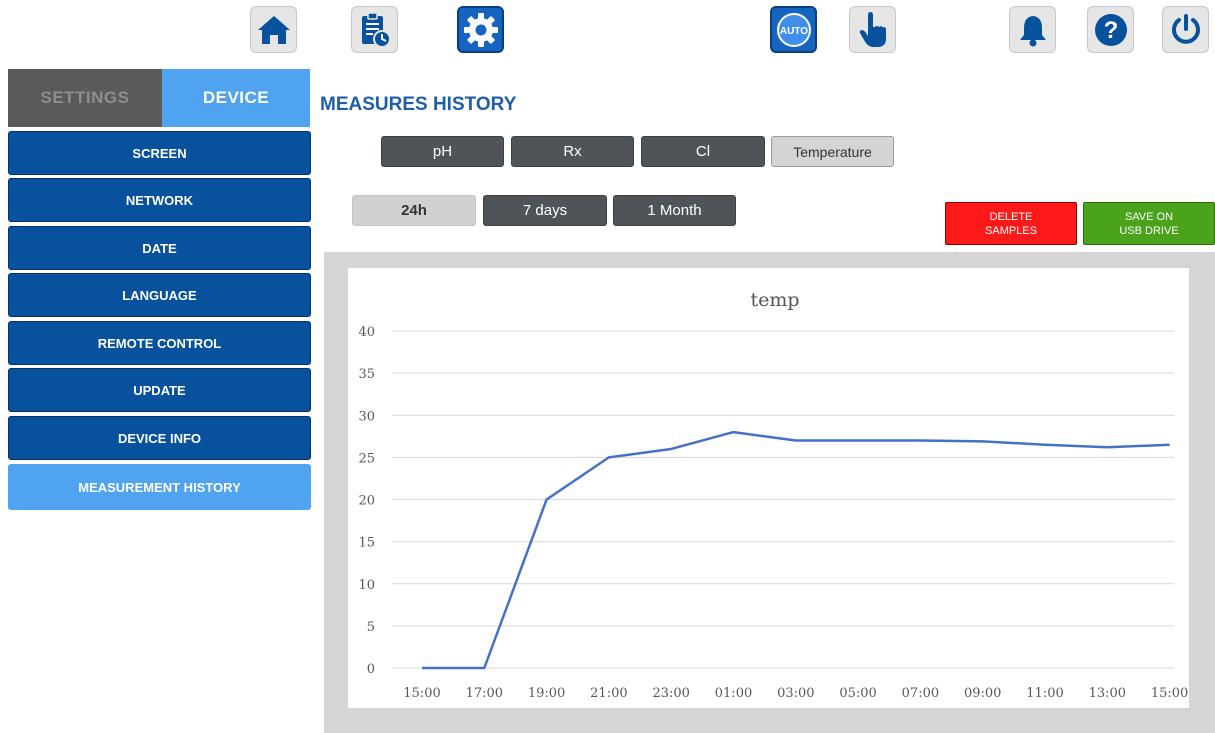 Image resolution: width=1215 pixels, height=733 pixels. I want to click on home-button, so click(273, 29).